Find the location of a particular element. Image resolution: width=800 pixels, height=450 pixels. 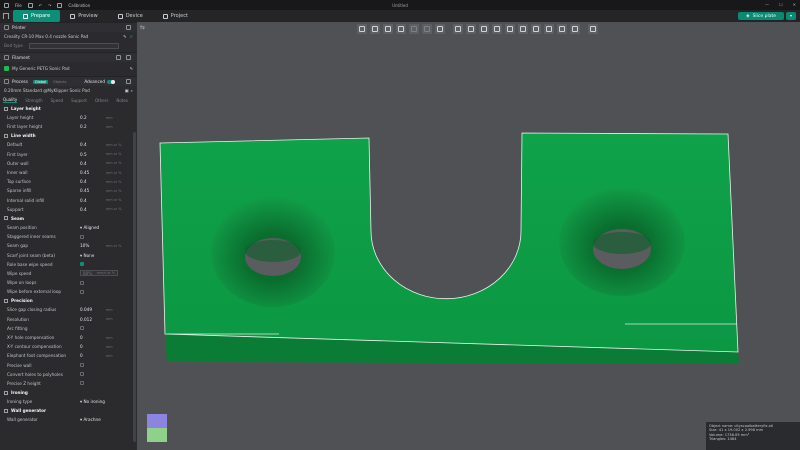

undo-icon: ↶ is located at coordinates (40, 5).